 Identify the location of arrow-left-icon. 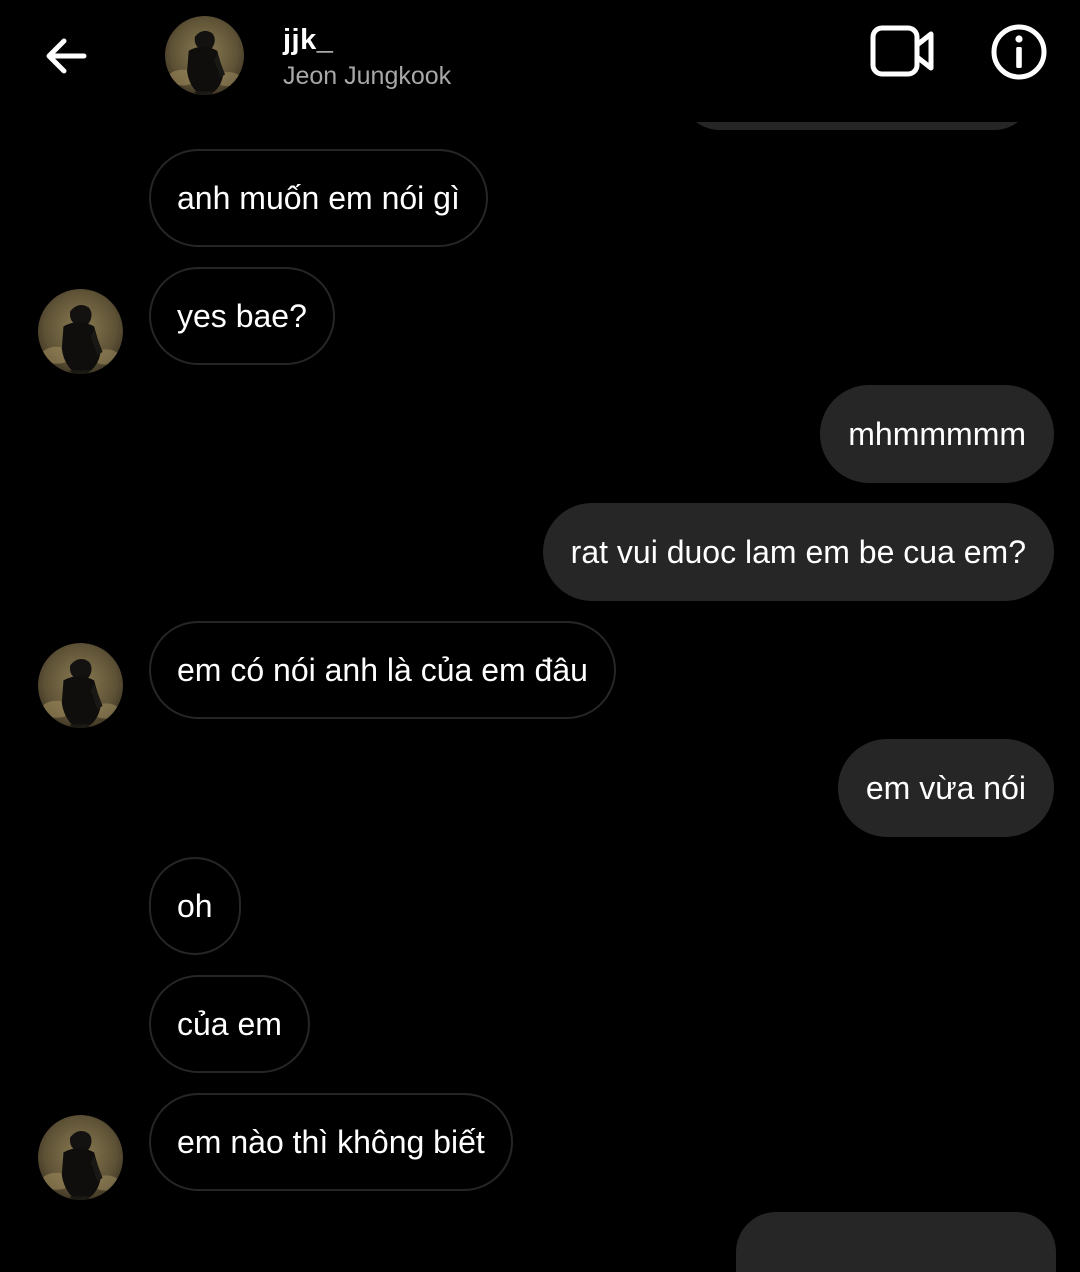
(66, 56).